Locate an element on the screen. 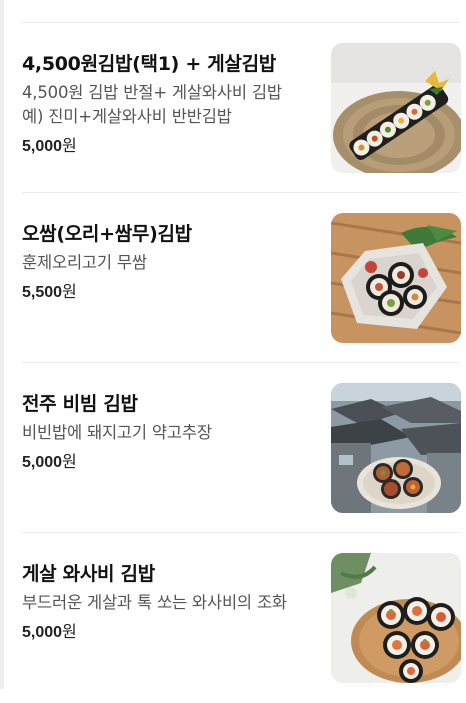 The image size is (466, 703). menu-item-description: 비빈밥에 돼지고기 약고추장 is located at coordinates (117, 432).